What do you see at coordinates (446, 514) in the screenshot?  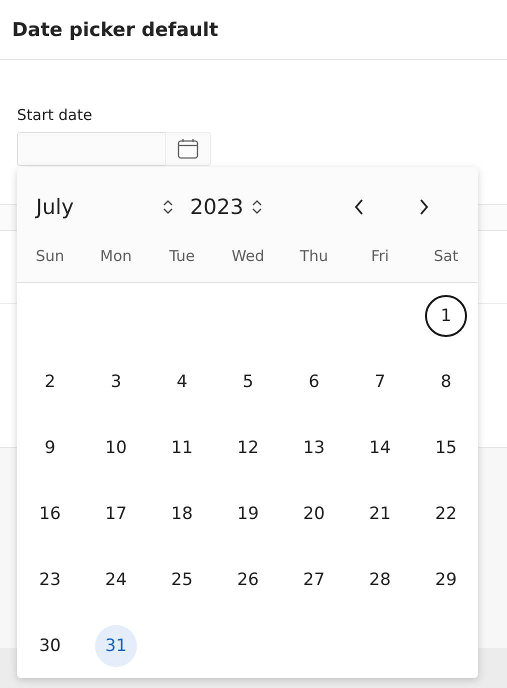 I see `day-button: 22` at bounding box center [446, 514].